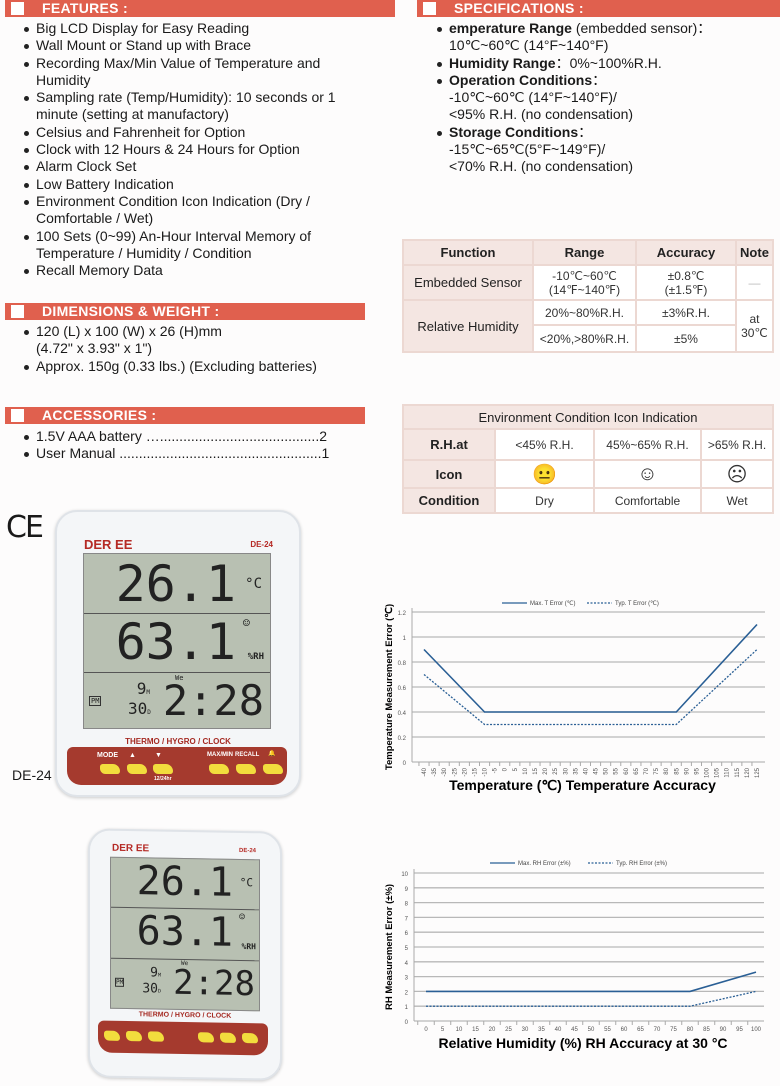  I want to click on feature-item: Low Battery Indication, so click(194, 184).